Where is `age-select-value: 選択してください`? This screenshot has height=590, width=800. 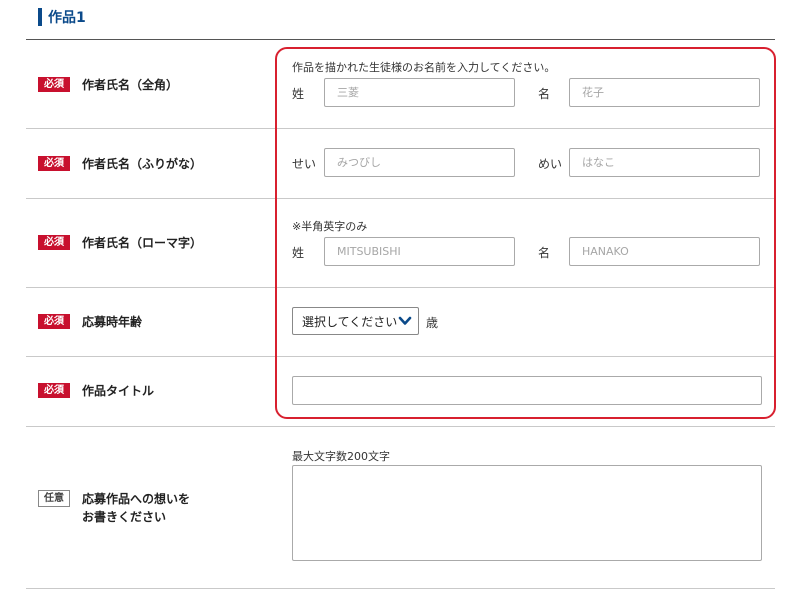 age-select-value: 選択してください is located at coordinates (350, 321).